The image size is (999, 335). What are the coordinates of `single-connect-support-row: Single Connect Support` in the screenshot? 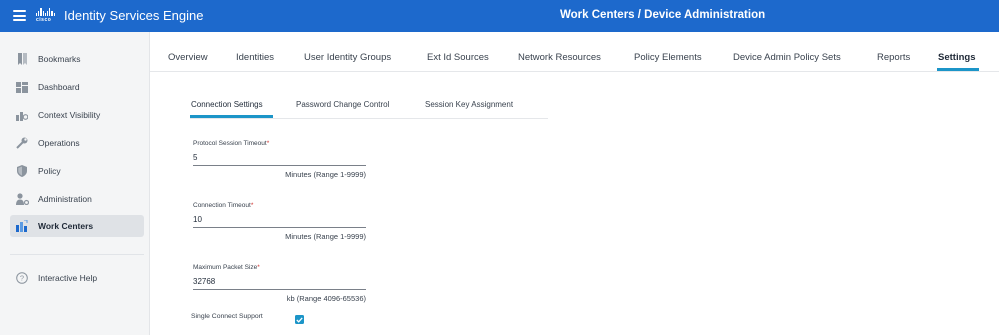 It's located at (227, 316).